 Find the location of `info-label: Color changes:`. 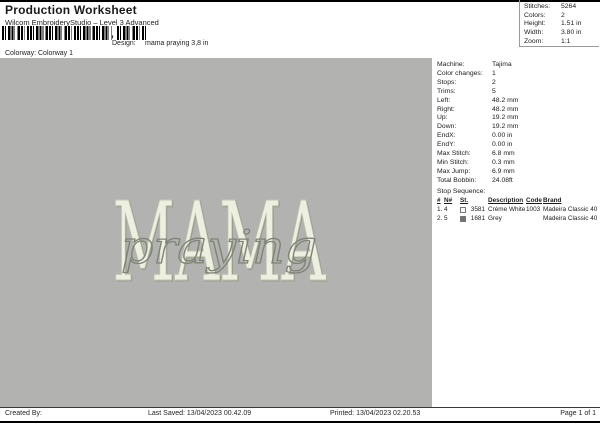

info-label: Color changes: is located at coordinates (460, 73).